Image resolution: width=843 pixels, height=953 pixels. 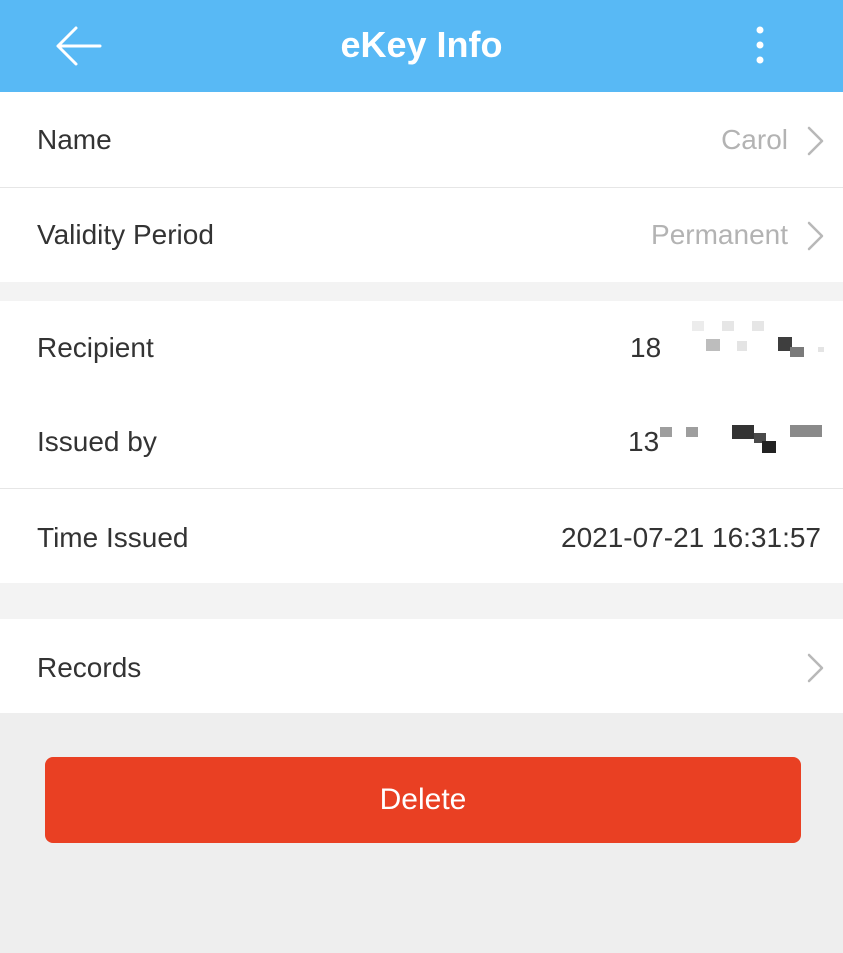 I want to click on more-options-button, so click(x=760, y=45).